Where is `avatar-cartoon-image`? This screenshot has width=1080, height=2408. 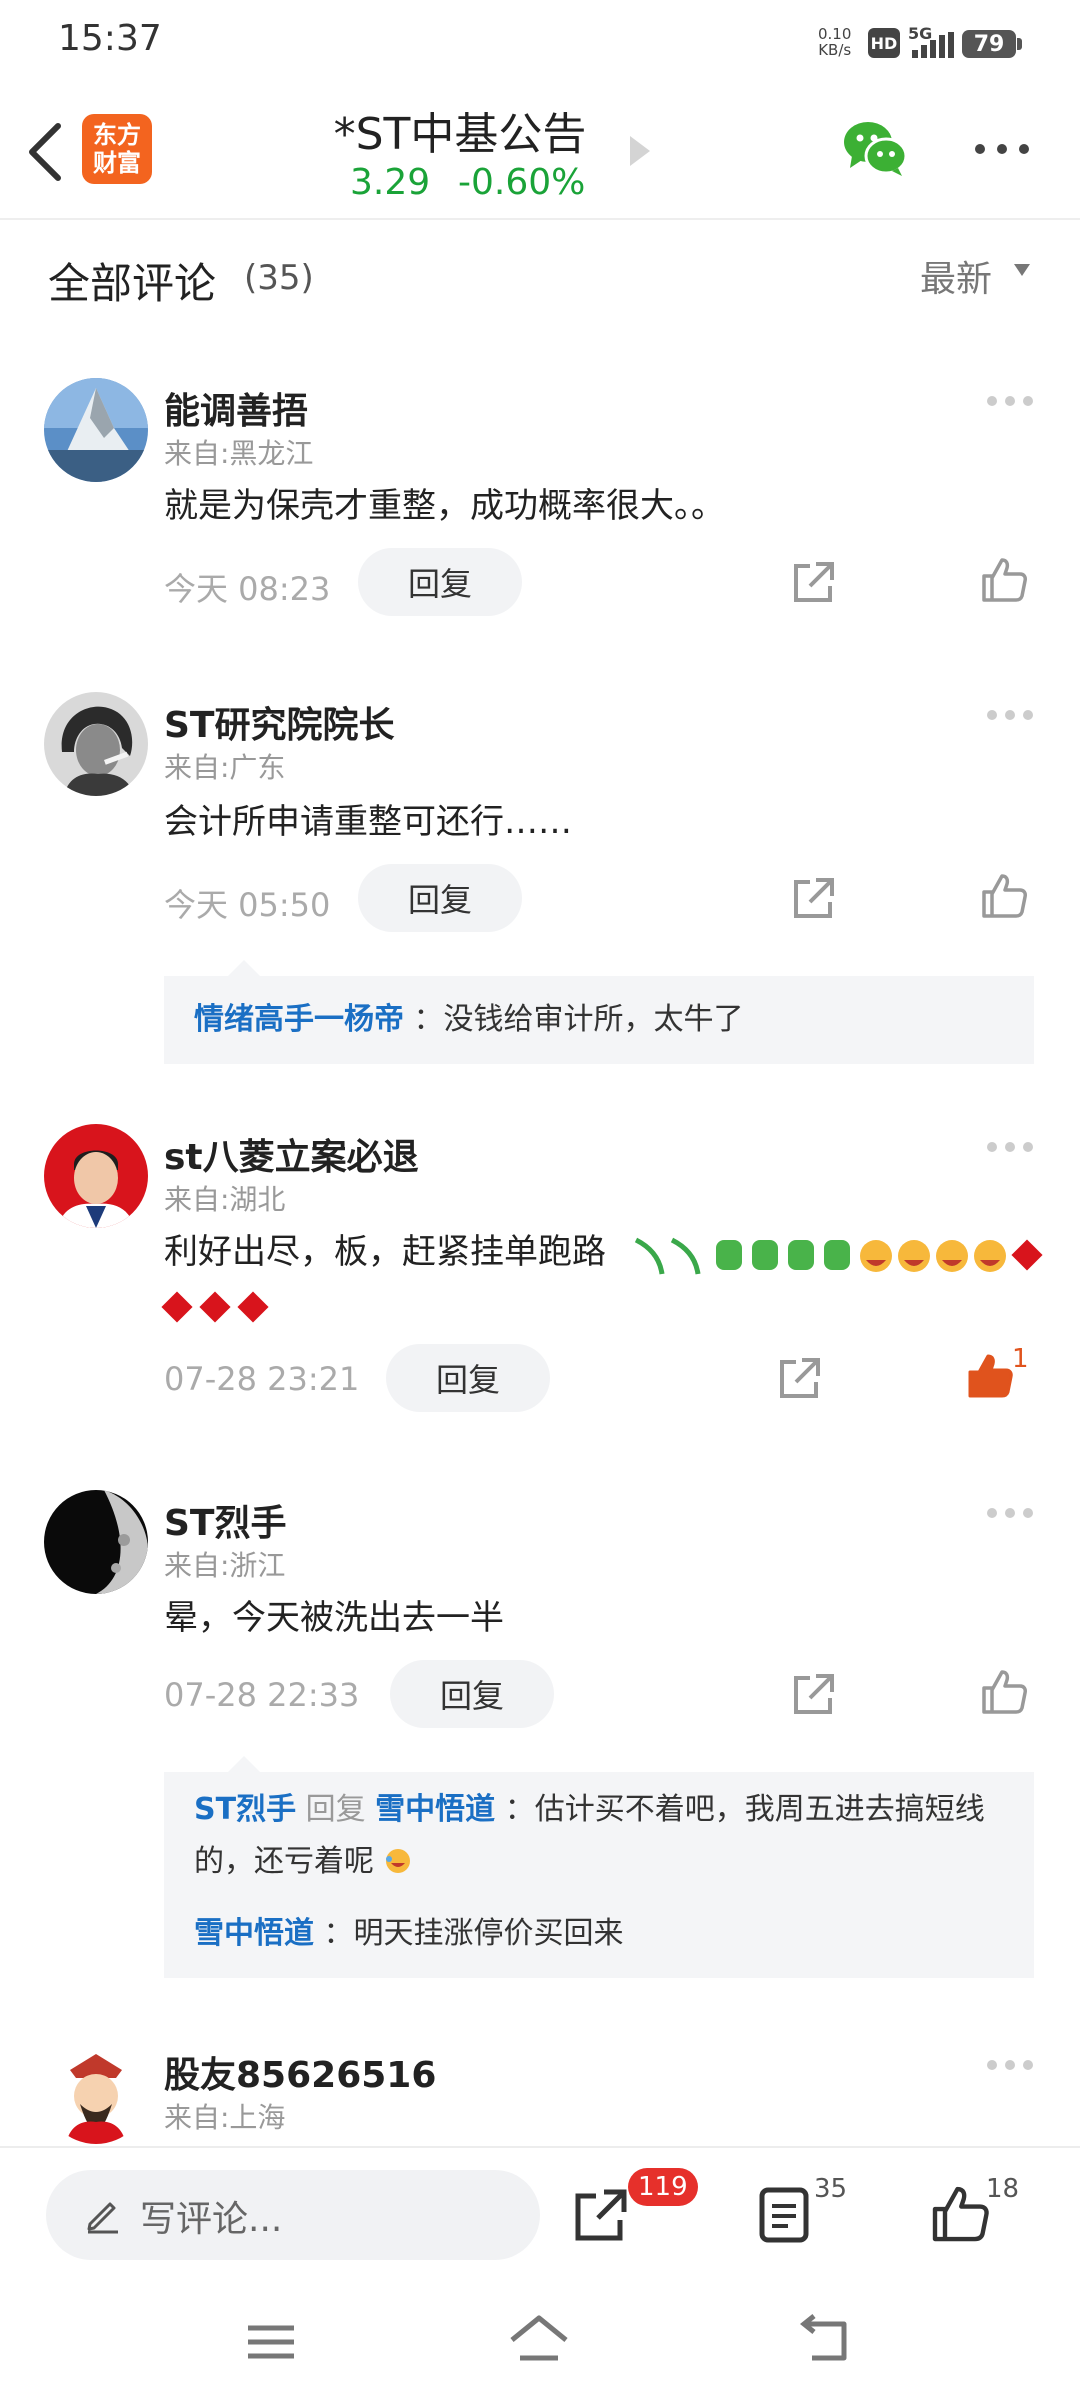
avatar-cartoon-image is located at coordinates (96, 2092).